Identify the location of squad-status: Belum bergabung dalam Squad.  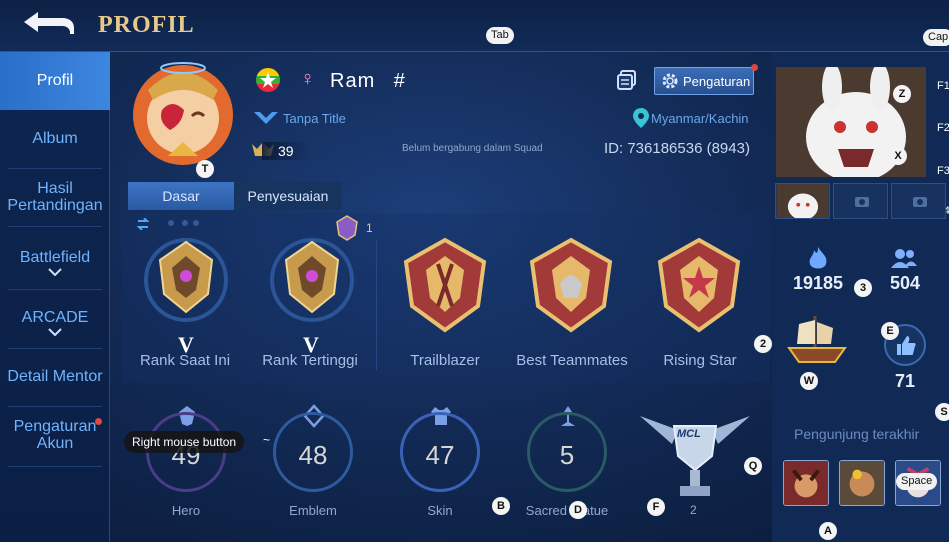
(472, 148).